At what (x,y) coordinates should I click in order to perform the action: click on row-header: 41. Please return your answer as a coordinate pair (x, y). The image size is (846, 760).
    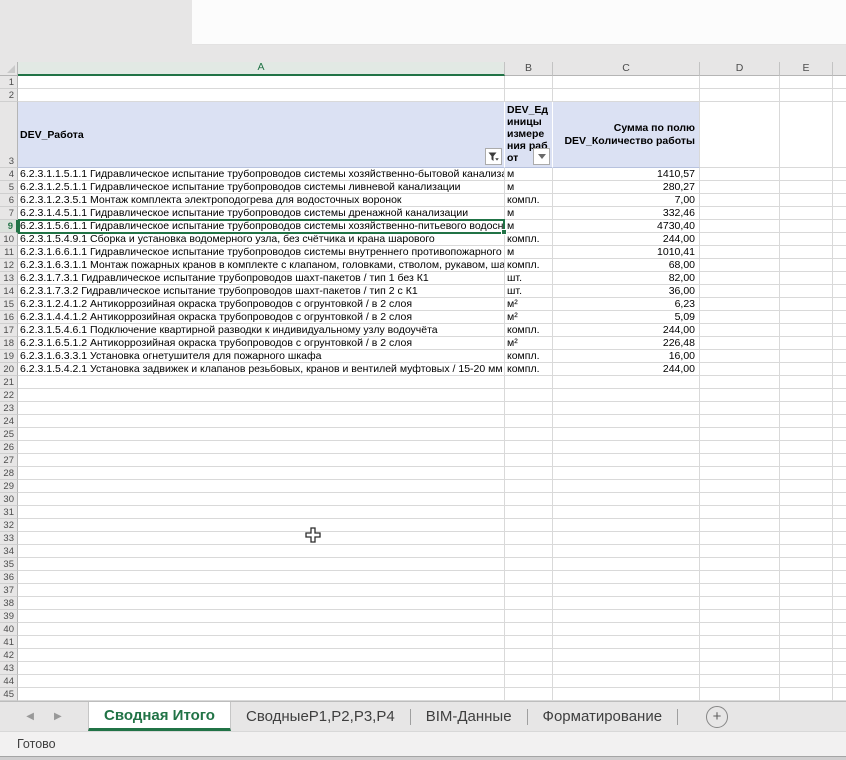
    Looking at the image, I should click on (9, 642).